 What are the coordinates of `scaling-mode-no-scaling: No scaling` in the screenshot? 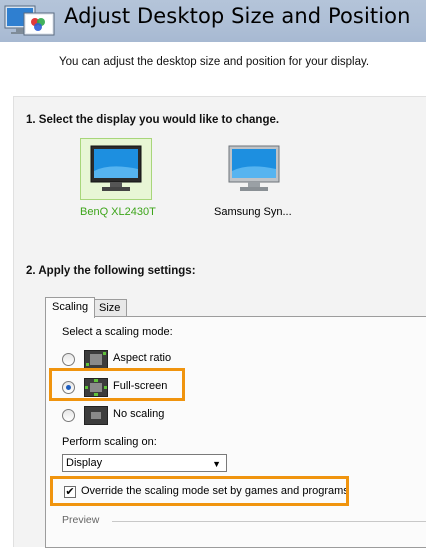 It's located at (132, 416).